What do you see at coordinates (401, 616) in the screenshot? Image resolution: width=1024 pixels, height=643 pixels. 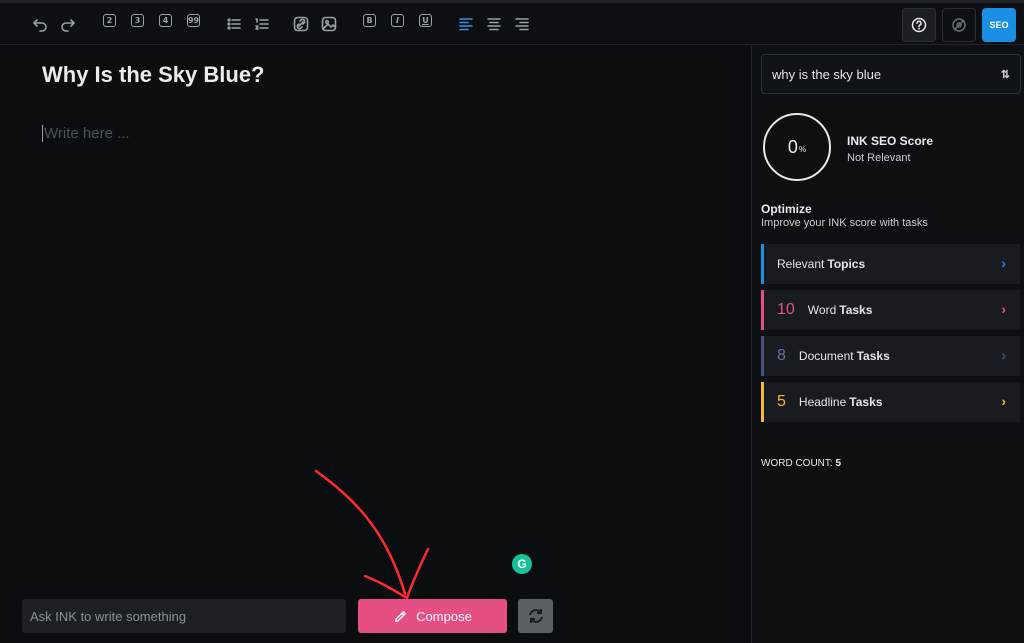 I see `pencil-icon` at bounding box center [401, 616].